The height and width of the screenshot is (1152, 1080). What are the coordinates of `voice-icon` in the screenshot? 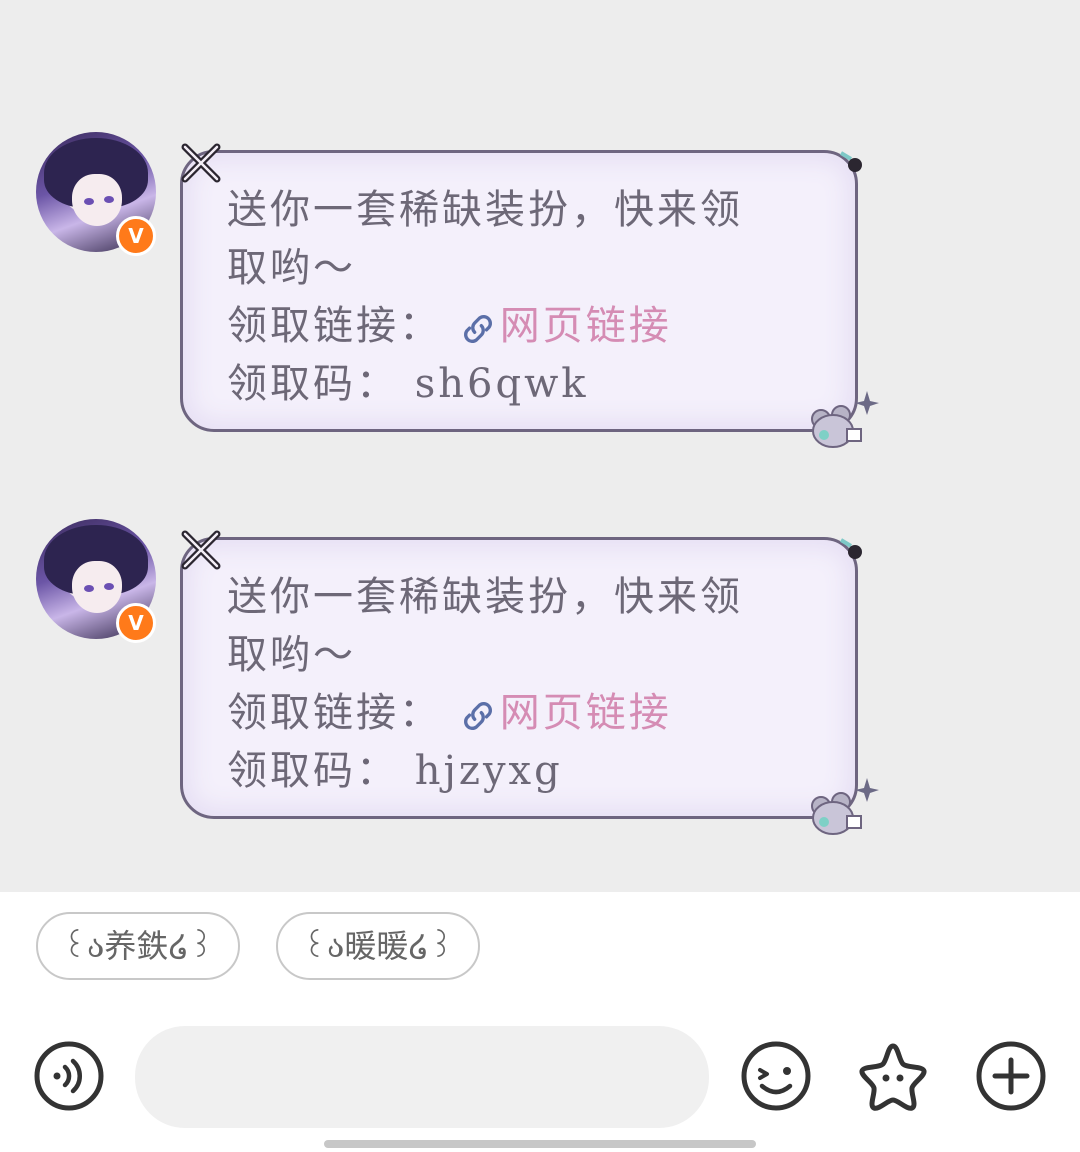 It's located at (69, 1076).